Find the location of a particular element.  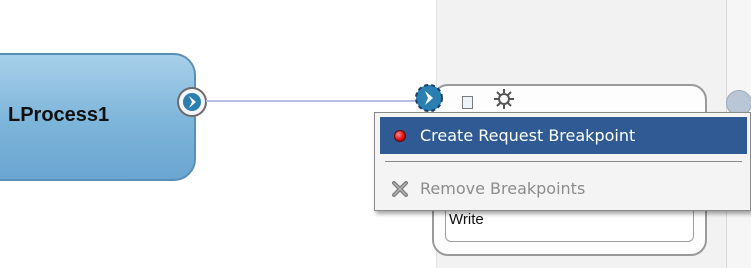

menu-item-label: Create Request Breakpoint is located at coordinates (528, 135).